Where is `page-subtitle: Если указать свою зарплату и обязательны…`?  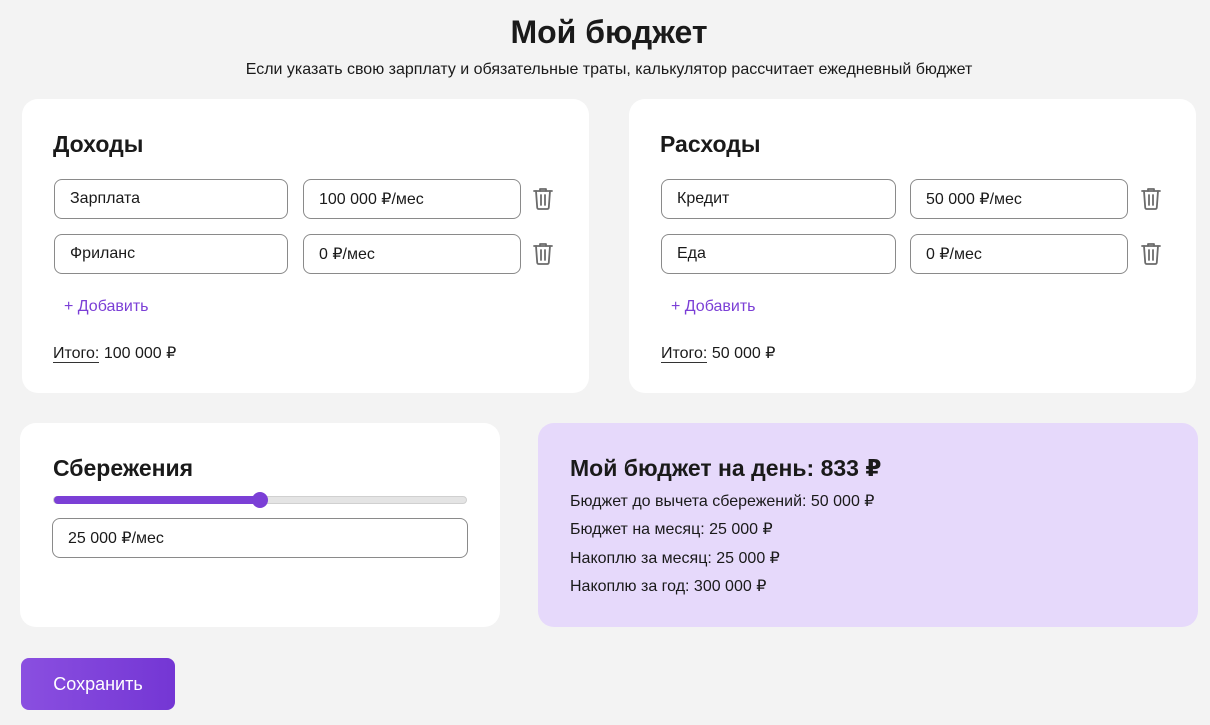
page-subtitle: Если указать свою зарплату и обязательны… is located at coordinates (609, 69).